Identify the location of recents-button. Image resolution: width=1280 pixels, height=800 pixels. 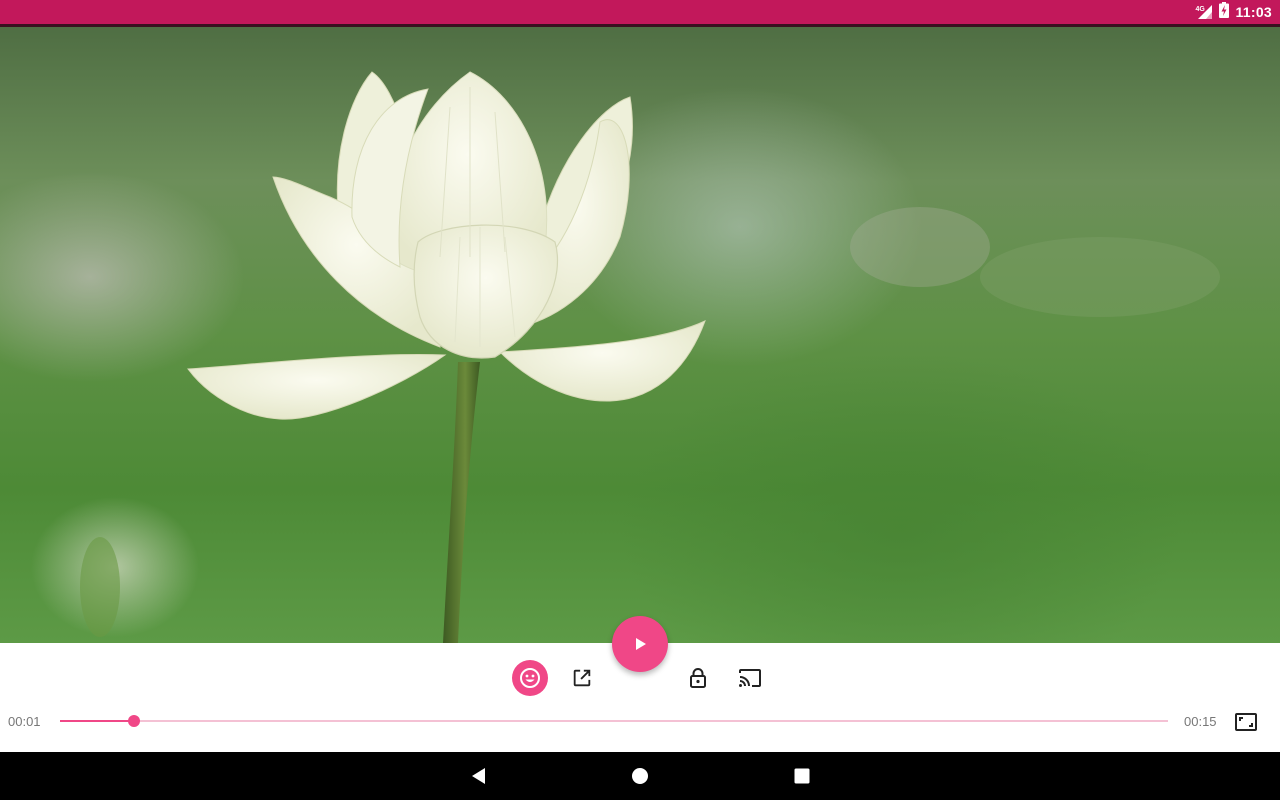
(802, 776).